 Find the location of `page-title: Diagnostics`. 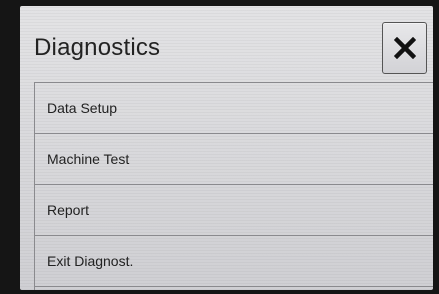

page-title: Diagnostics is located at coordinates (97, 47).